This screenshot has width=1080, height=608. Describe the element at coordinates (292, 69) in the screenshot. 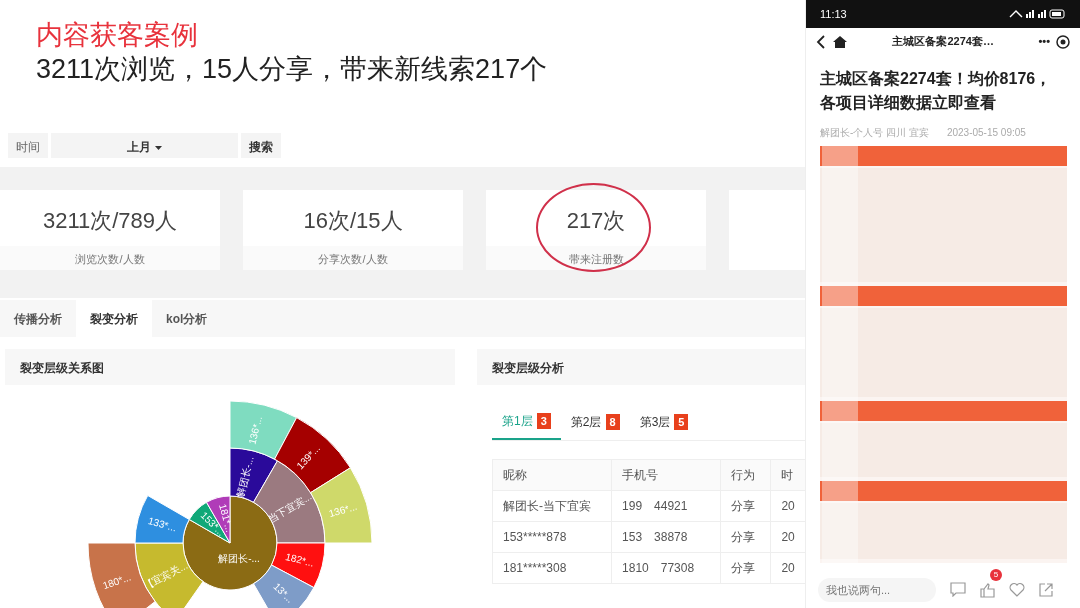

I see `slide-subtitle: 3211次浏览，15人分享，带来新线索217个` at that location.